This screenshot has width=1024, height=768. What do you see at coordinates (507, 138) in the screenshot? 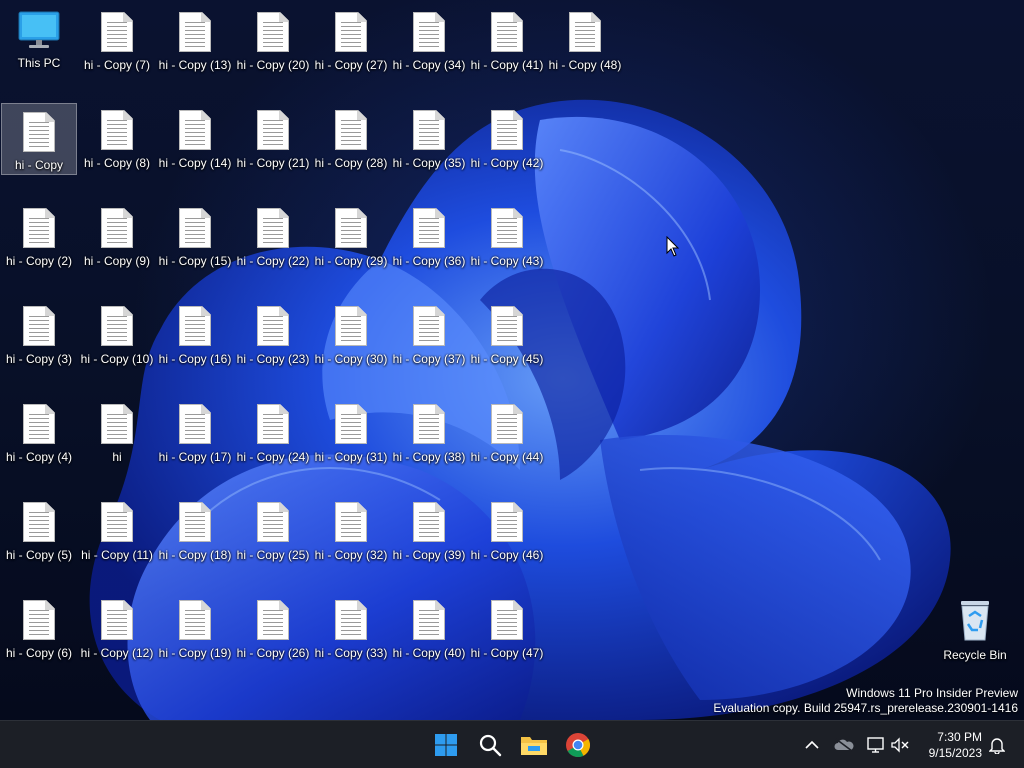
I see `file-hi-copy-42: hi - Copy (42)` at bounding box center [507, 138].